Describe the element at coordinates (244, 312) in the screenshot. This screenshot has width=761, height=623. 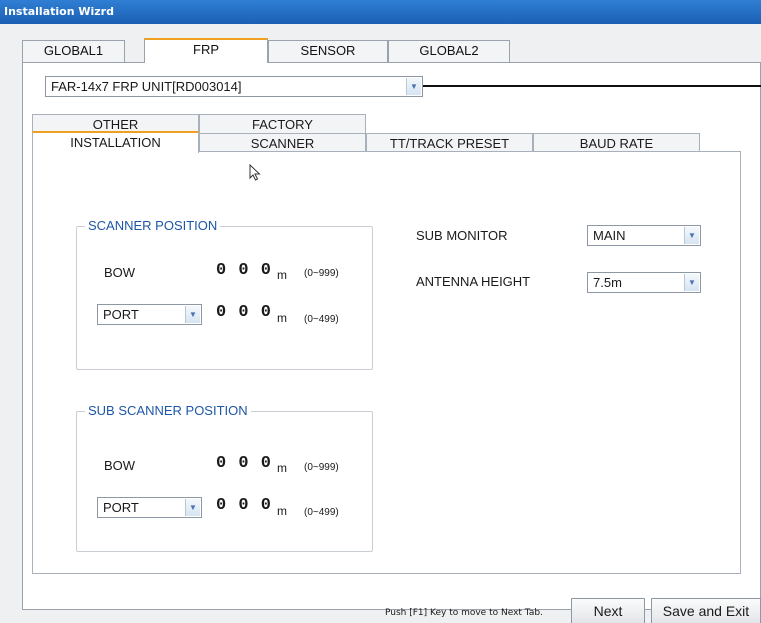
I see `side-value-field: 0 0 0` at that location.